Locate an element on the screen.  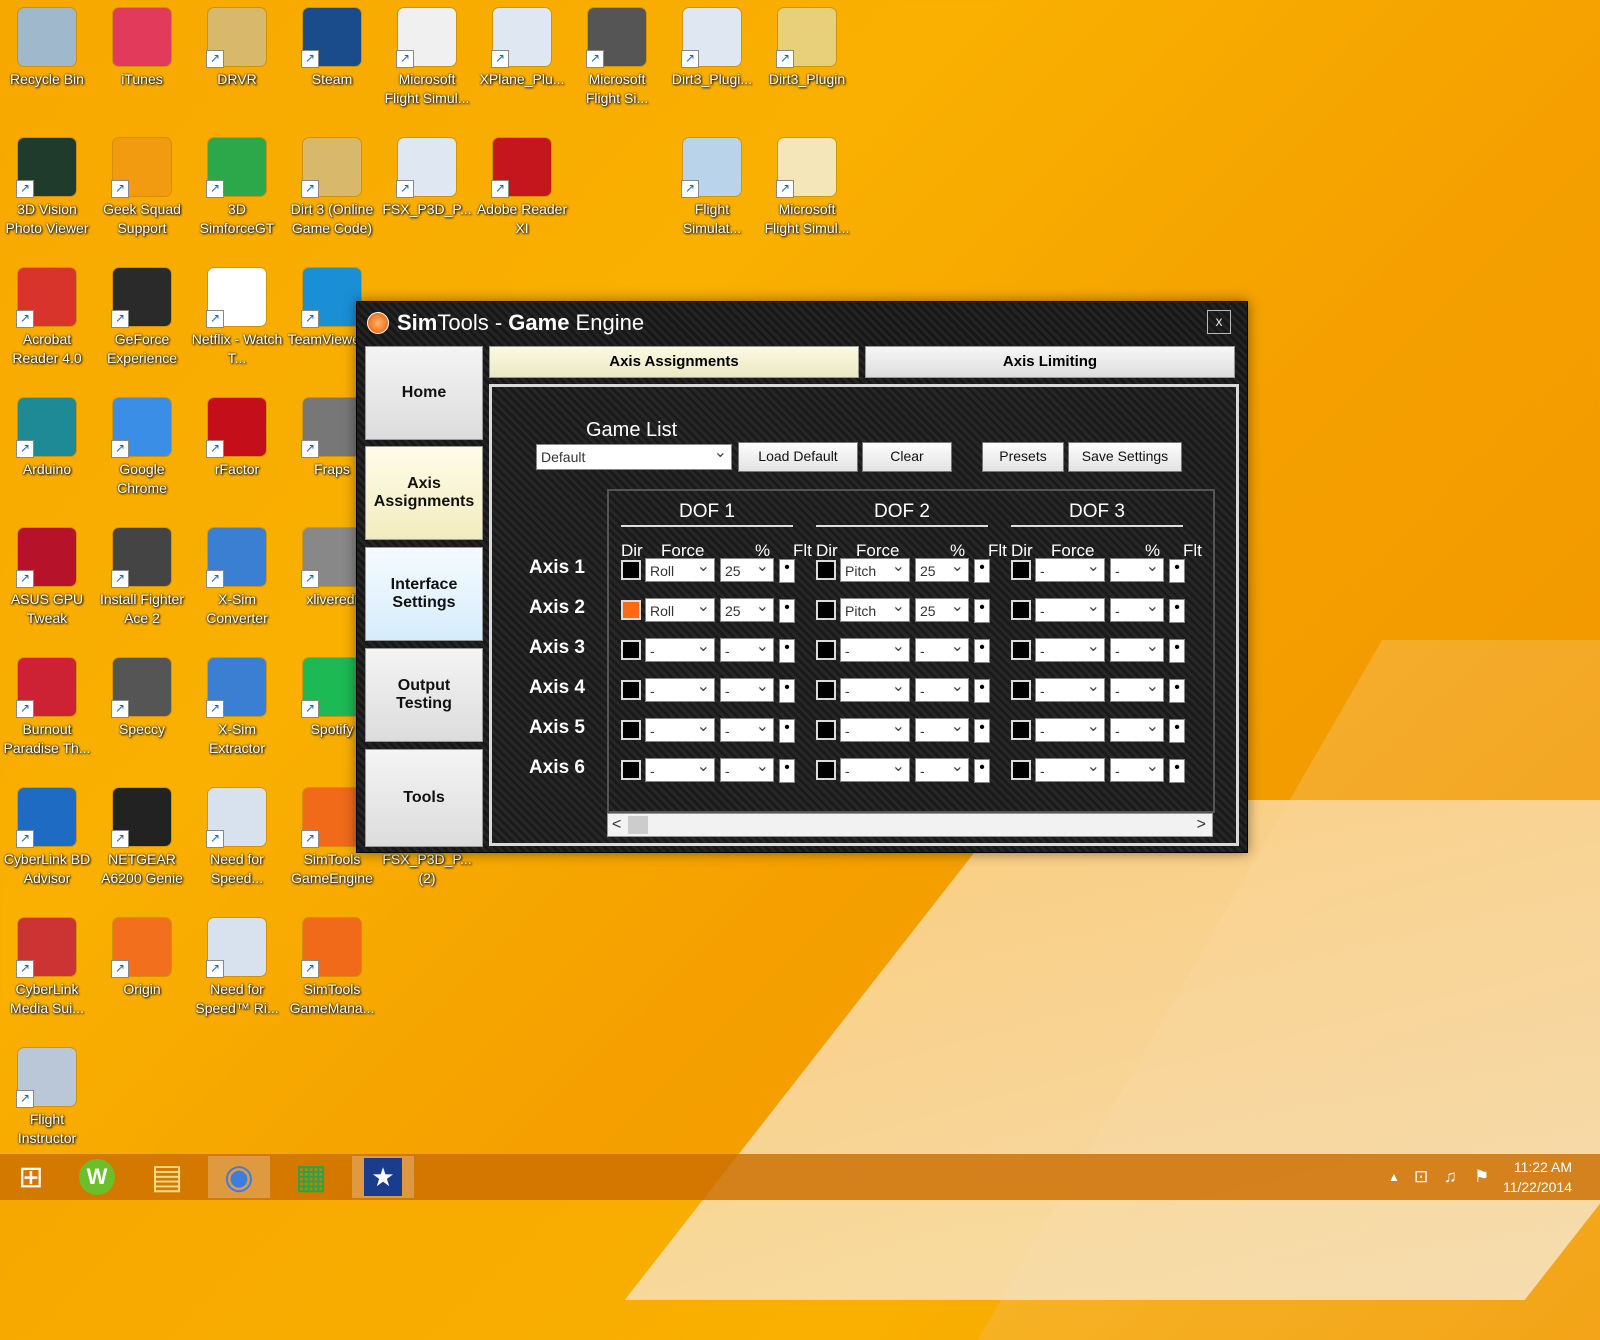
close-button: x is located at coordinates (1219, 322).